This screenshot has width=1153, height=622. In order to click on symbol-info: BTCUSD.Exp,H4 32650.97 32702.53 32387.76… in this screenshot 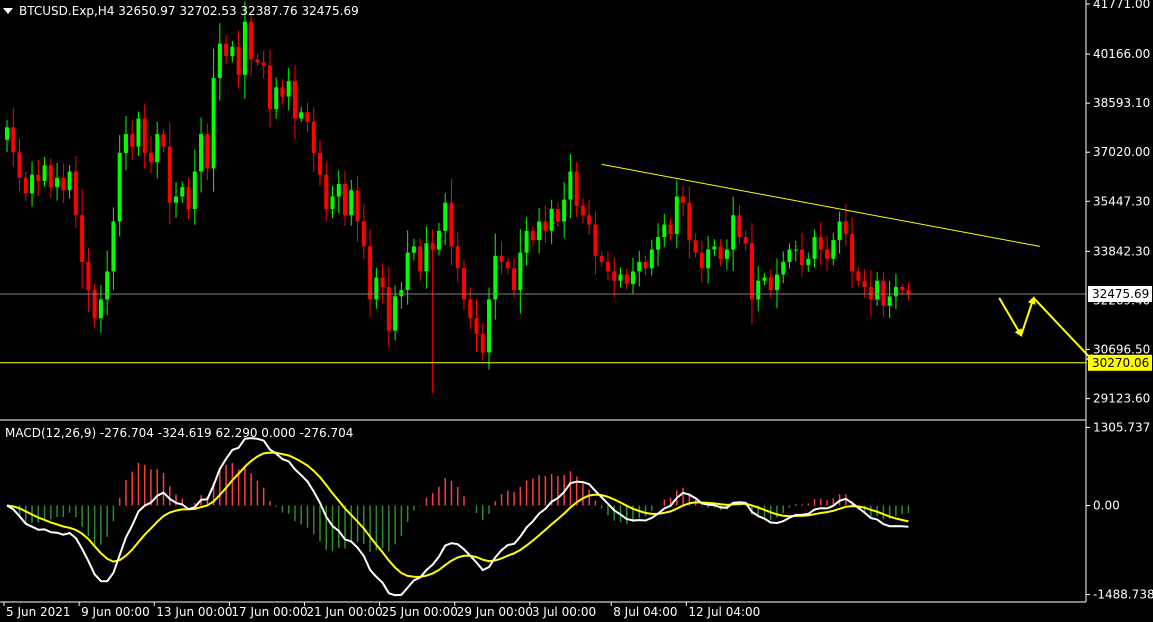, I will do `click(189, 11)`.